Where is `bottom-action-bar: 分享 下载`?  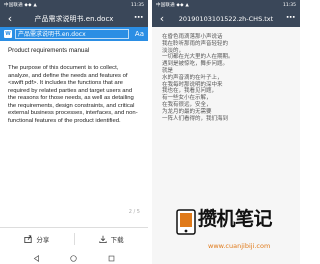 bottom-action-bar: 分享 下载 is located at coordinates (74, 238).